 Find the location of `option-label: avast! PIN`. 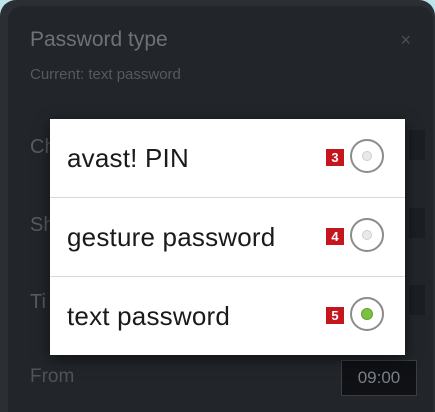

option-label: avast! PIN is located at coordinates (128, 158).